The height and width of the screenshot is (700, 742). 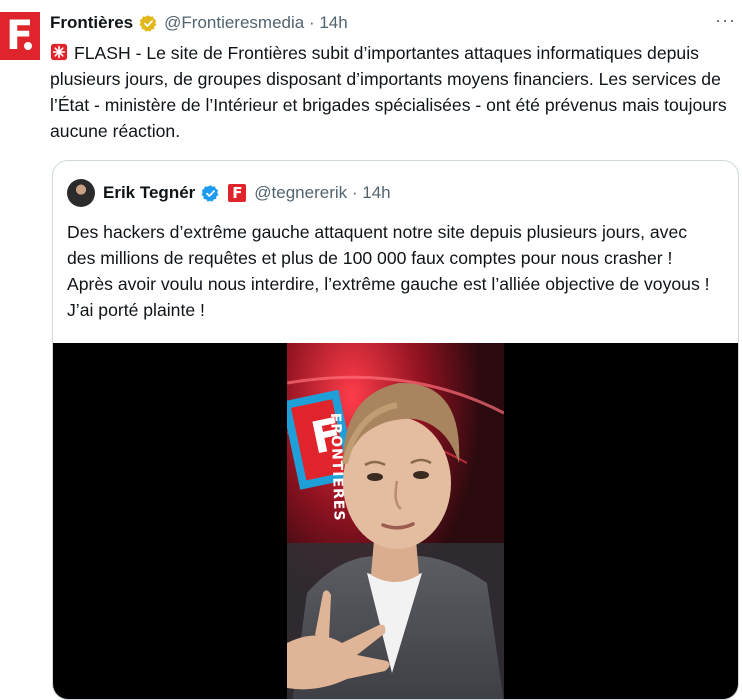 I want to click on affiliation-badge-icon: F, so click(x=237, y=193).